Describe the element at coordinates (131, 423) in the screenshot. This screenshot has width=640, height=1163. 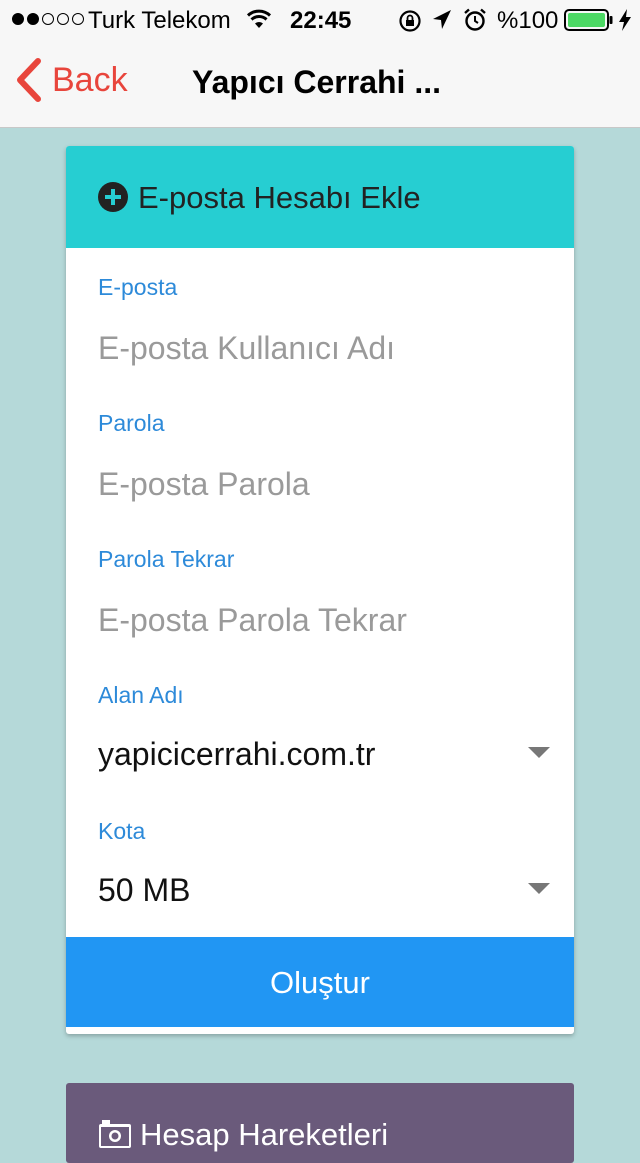
I see `password-label: Parola` at that location.